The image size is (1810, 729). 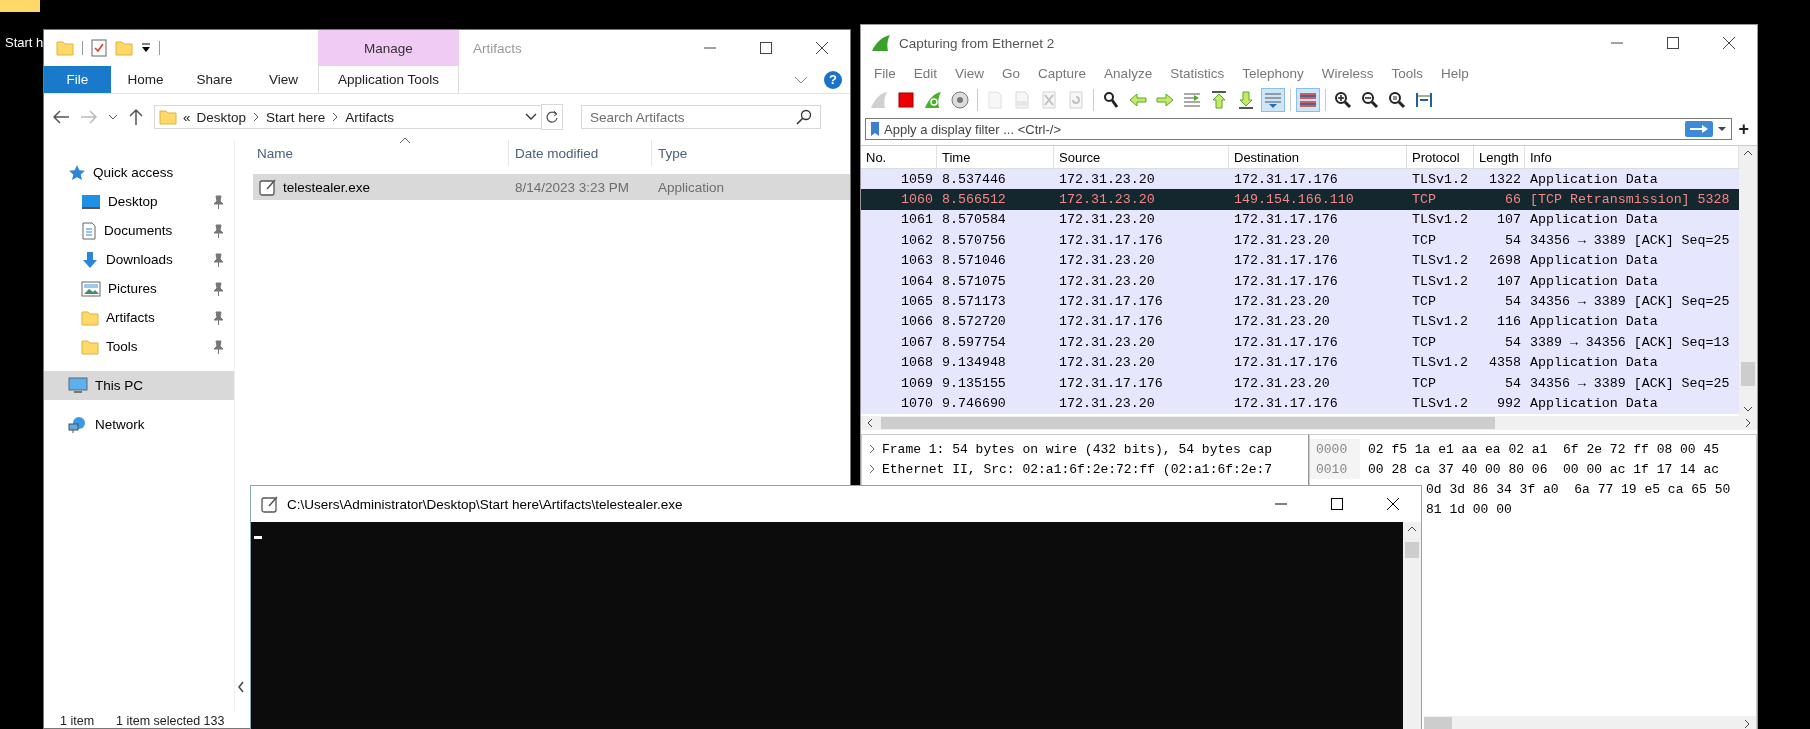 What do you see at coordinates (99, 48) in the screenshot?
I see `checklist-icon` at bounding box center [99, 48].